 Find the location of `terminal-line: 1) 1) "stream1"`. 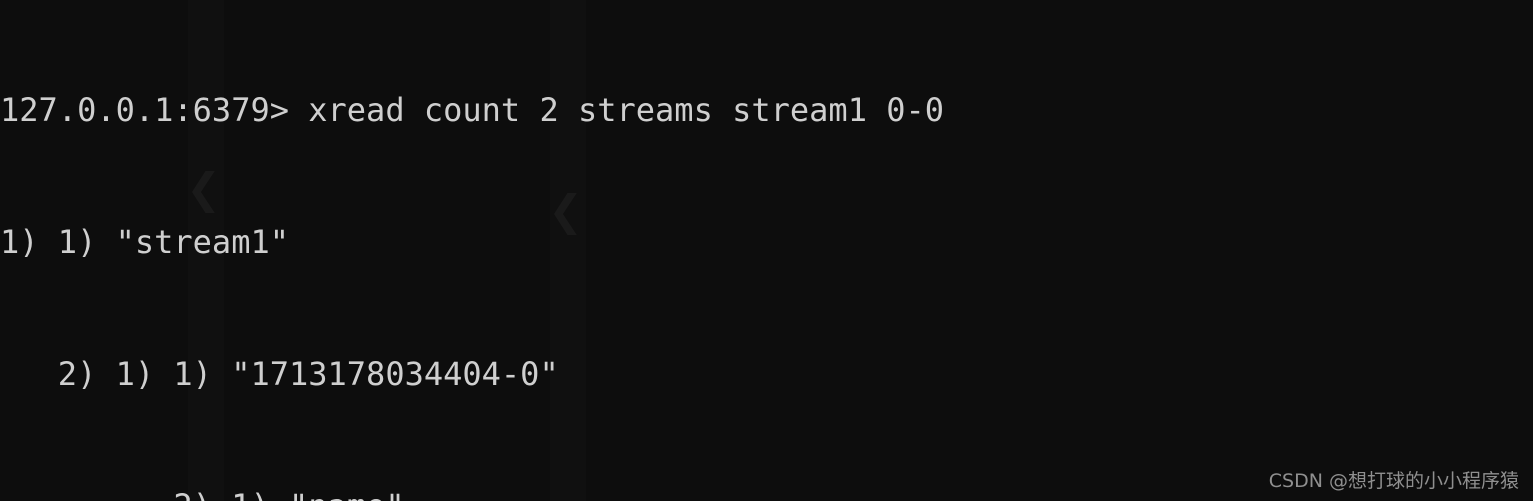

terminal-line: 1) 1) "stream1" is located at coordinates (144, 242).